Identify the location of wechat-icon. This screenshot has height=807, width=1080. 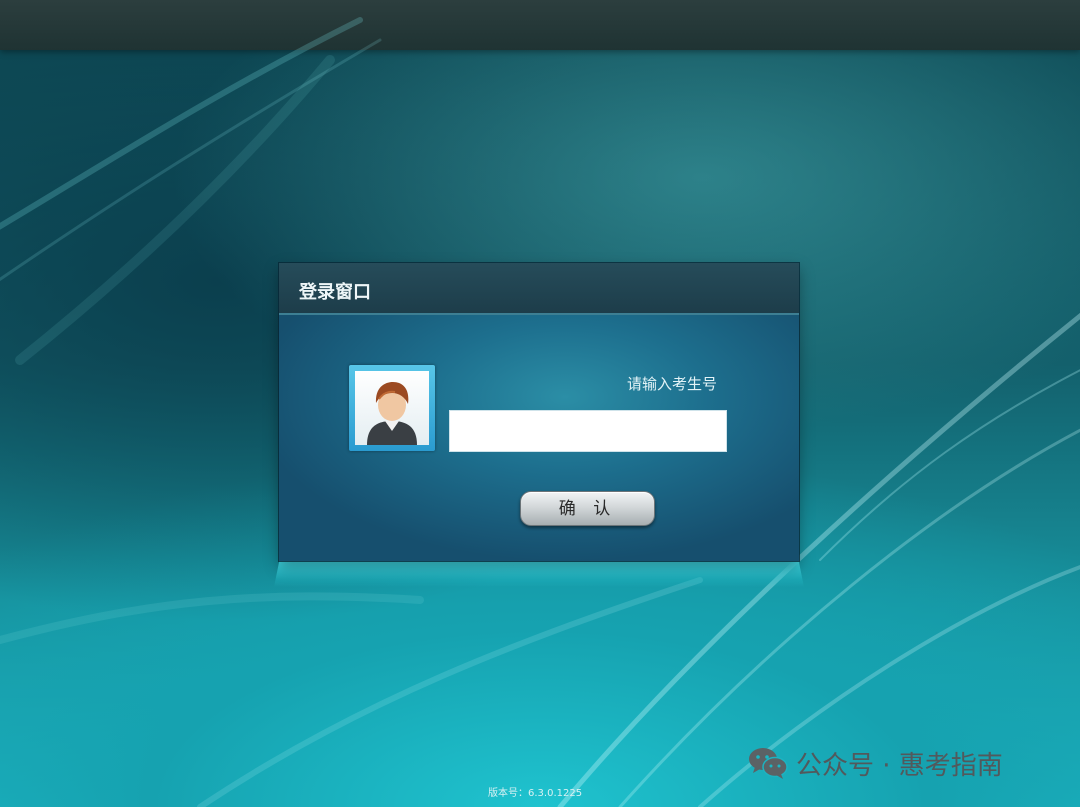
(768, 763).